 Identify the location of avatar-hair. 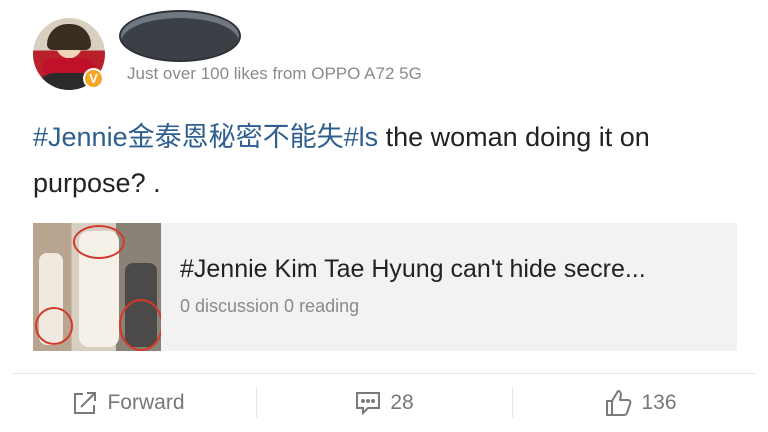
(69, 37).